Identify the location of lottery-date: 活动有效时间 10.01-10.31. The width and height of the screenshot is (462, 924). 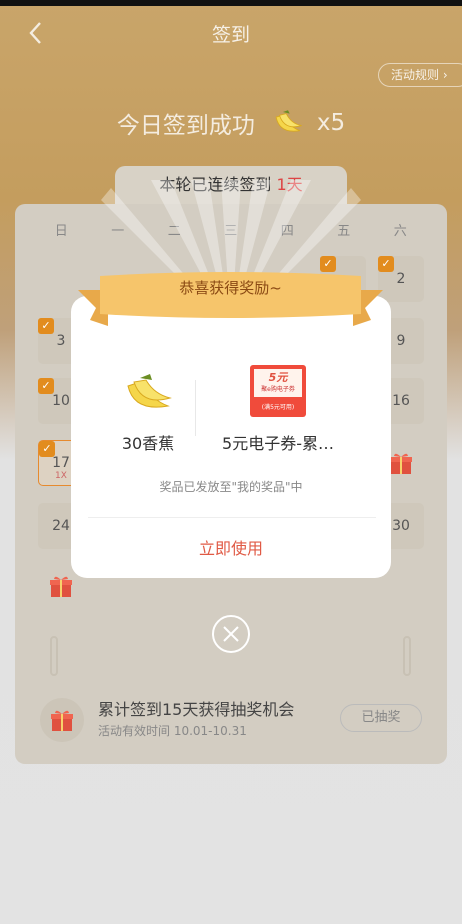
(172, 731).